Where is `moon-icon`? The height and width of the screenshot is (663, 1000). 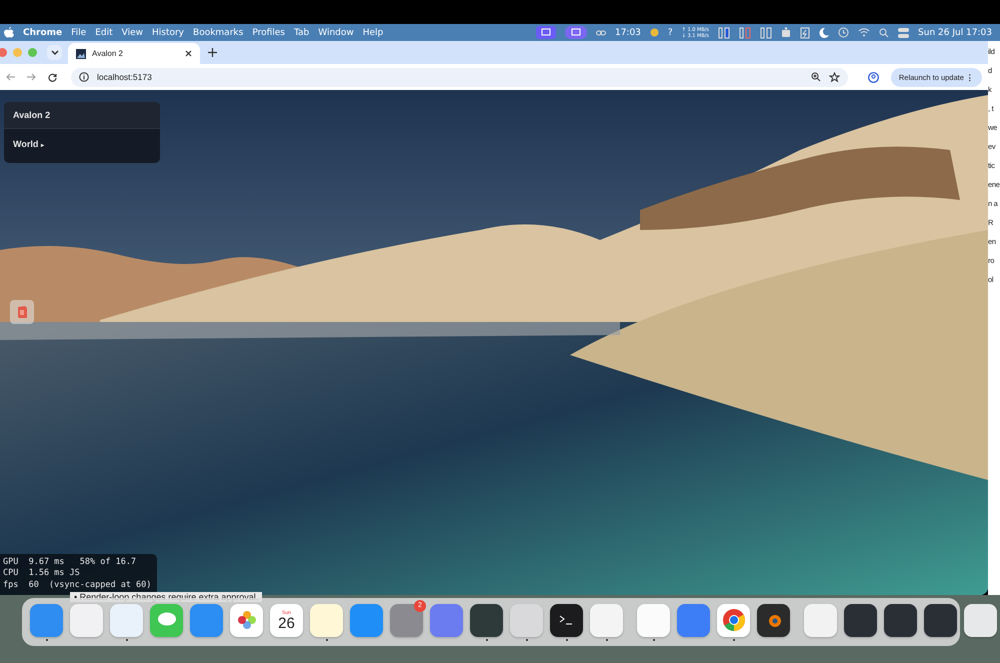
moon-icon is located at coordinates (824, 33).